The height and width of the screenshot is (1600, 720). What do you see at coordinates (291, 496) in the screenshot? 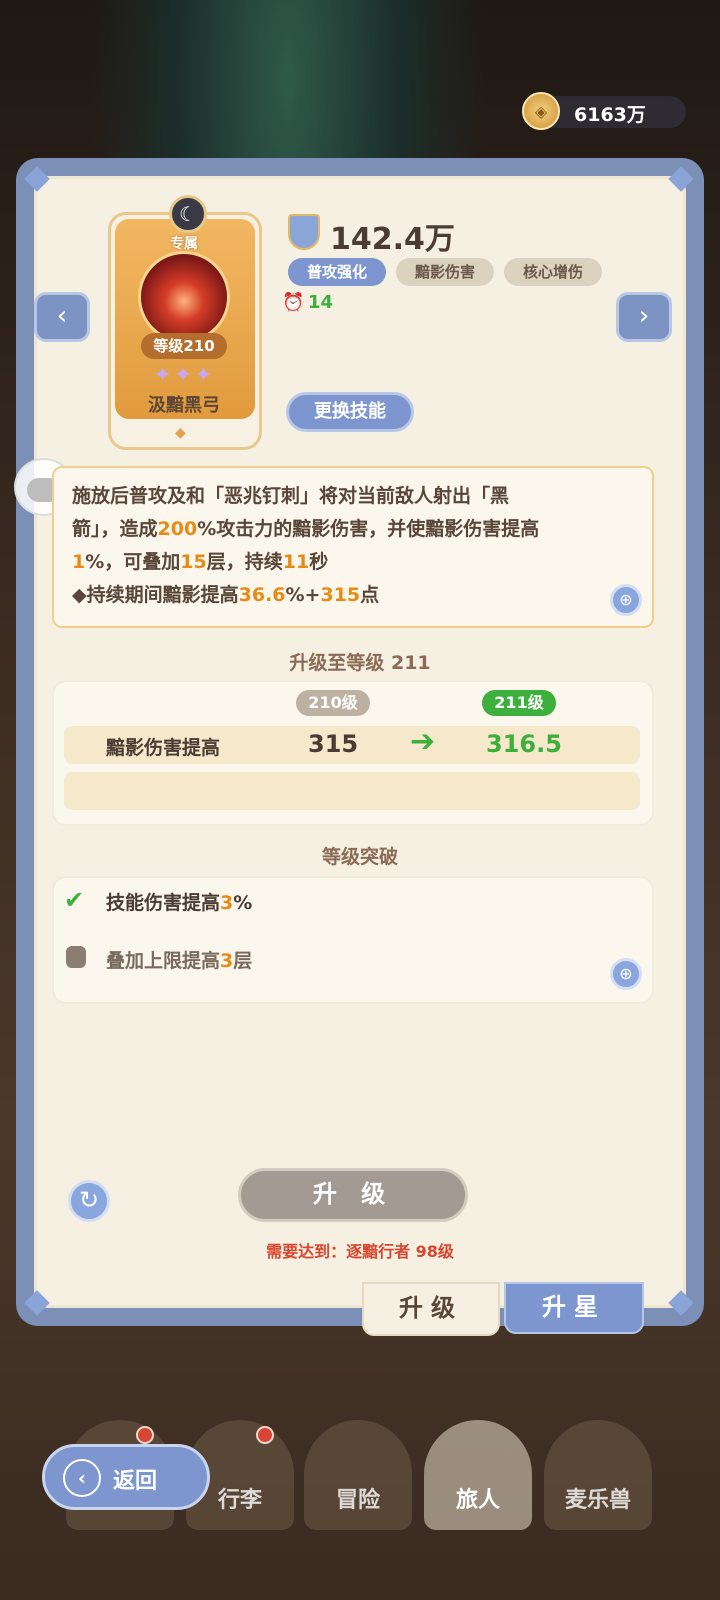
I see `desc-line: 施放后普攻及和「恶兆钉刺」将对当前敌人射出「黑` at bounding box center [291, 496].